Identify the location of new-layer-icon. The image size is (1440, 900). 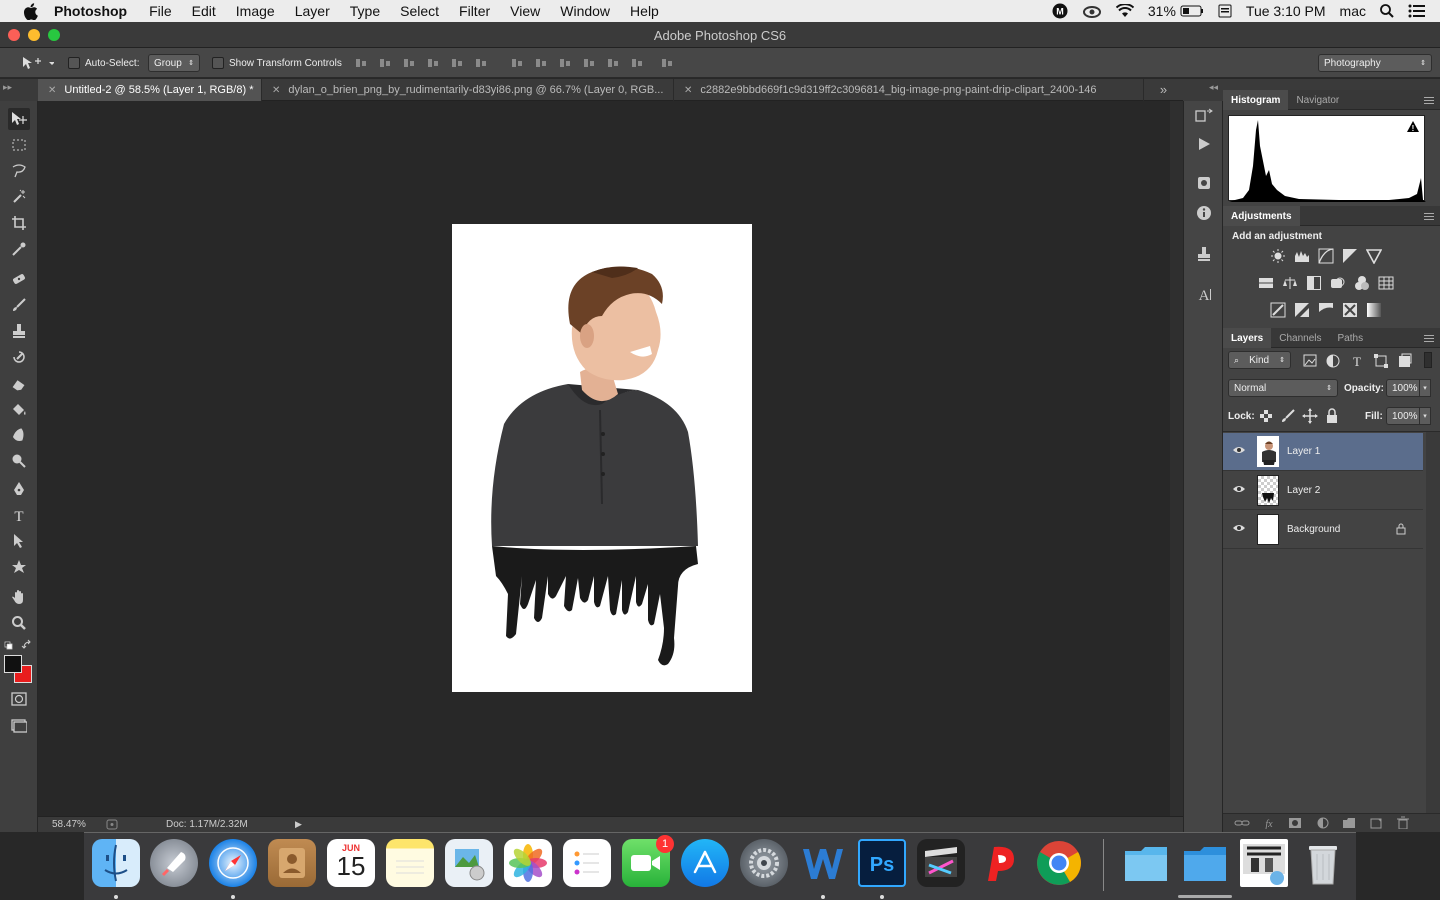
(1376, 823).